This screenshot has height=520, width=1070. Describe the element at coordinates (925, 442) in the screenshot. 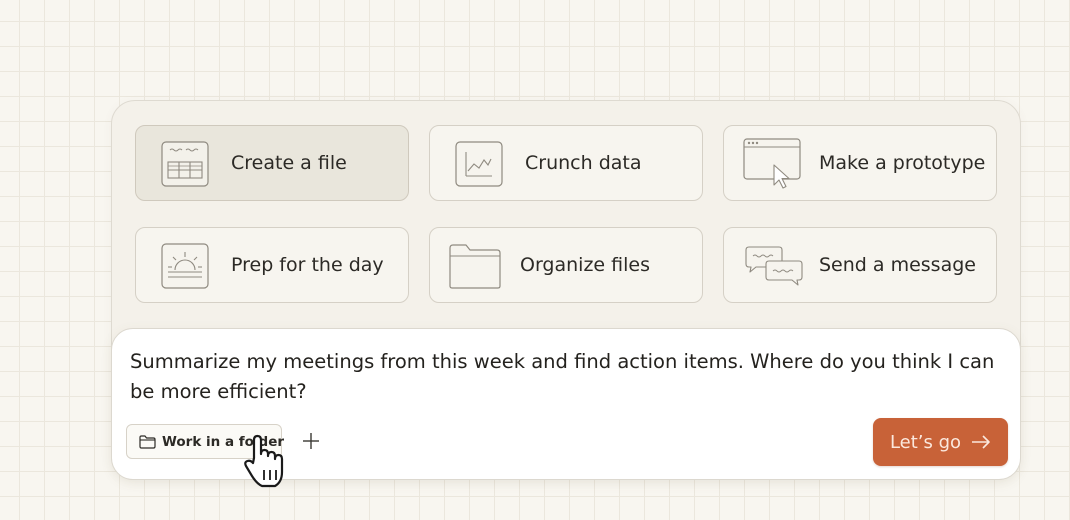

I see `lets-go-label: Let’s go` at that location.